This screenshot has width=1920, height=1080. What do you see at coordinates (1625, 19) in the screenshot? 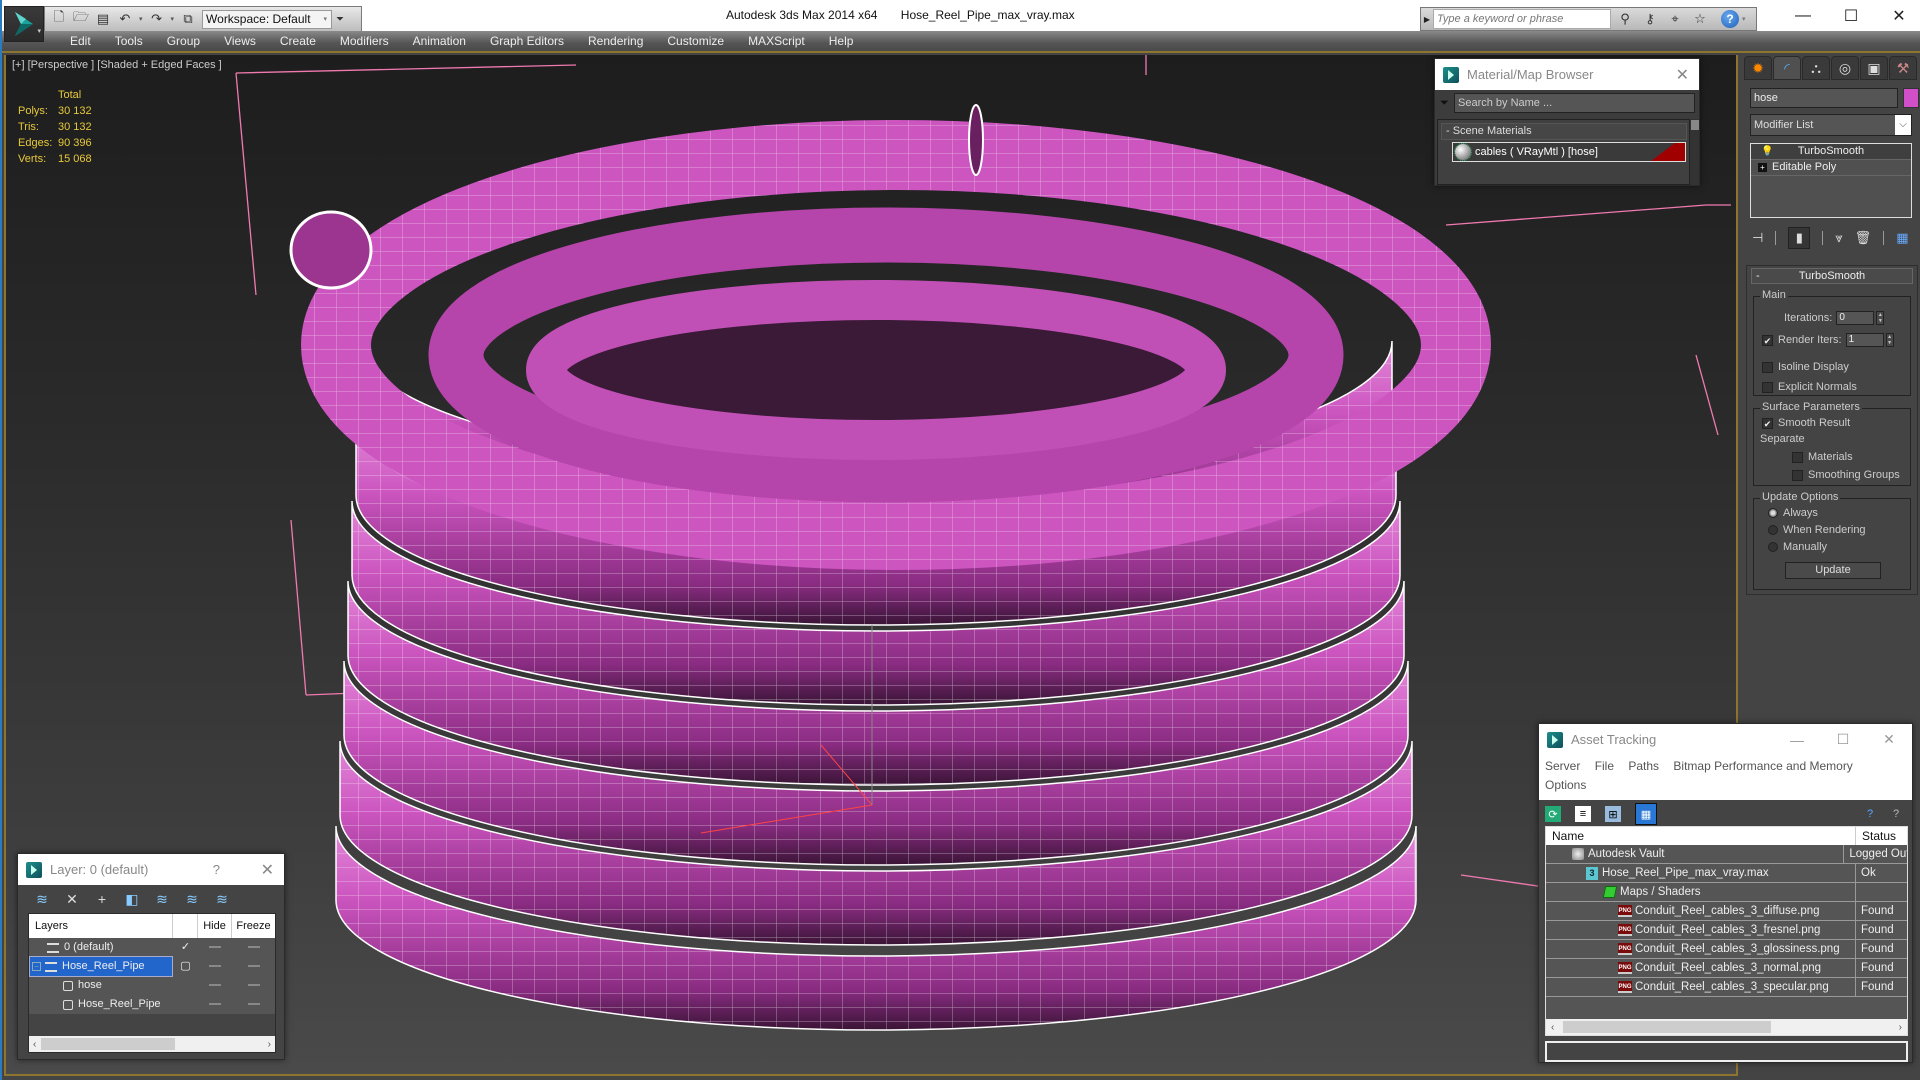
I see `binoculars-icon: ⚲` at bounding box center [1625, 19].